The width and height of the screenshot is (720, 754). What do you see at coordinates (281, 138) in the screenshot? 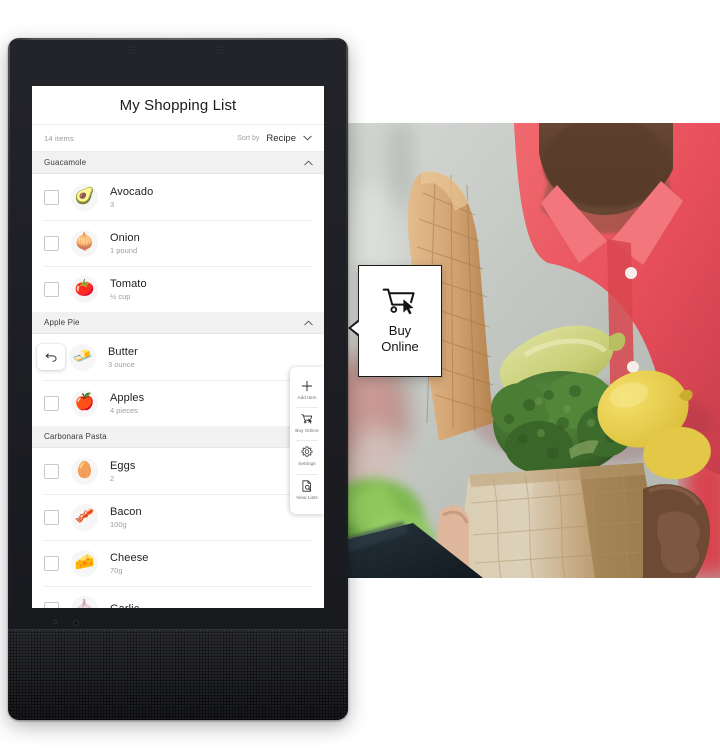
I see `sort-by-value: Recipe` at bounding box center [281, 138].